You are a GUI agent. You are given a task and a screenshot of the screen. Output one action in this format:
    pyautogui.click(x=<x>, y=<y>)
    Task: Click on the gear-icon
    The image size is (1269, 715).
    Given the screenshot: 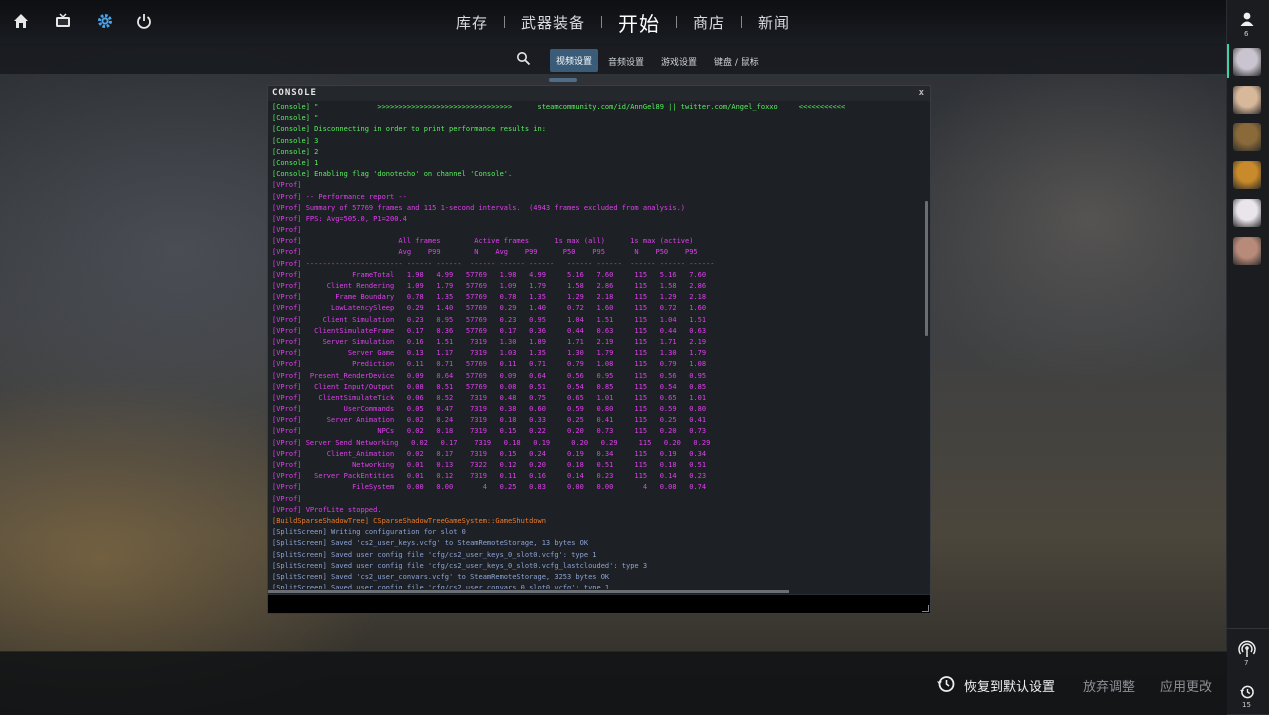 What is the action you would take?
    pyautogui.click(x=106, y=22)
    